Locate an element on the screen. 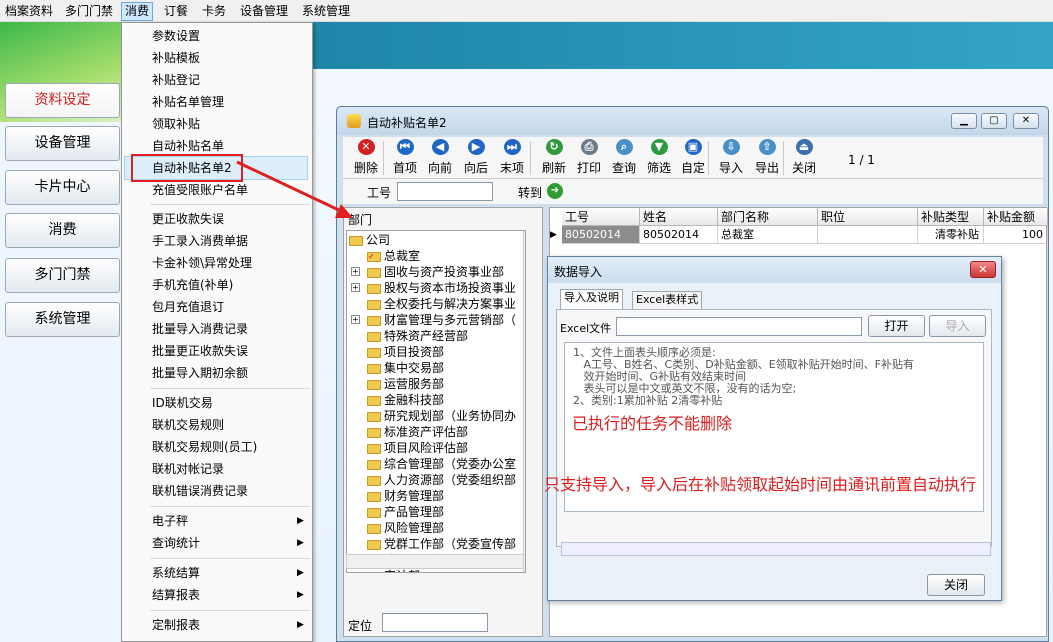 The image size is (1053, 642). grid-cell: 清零补贴 is located at coordinates (951, 235).